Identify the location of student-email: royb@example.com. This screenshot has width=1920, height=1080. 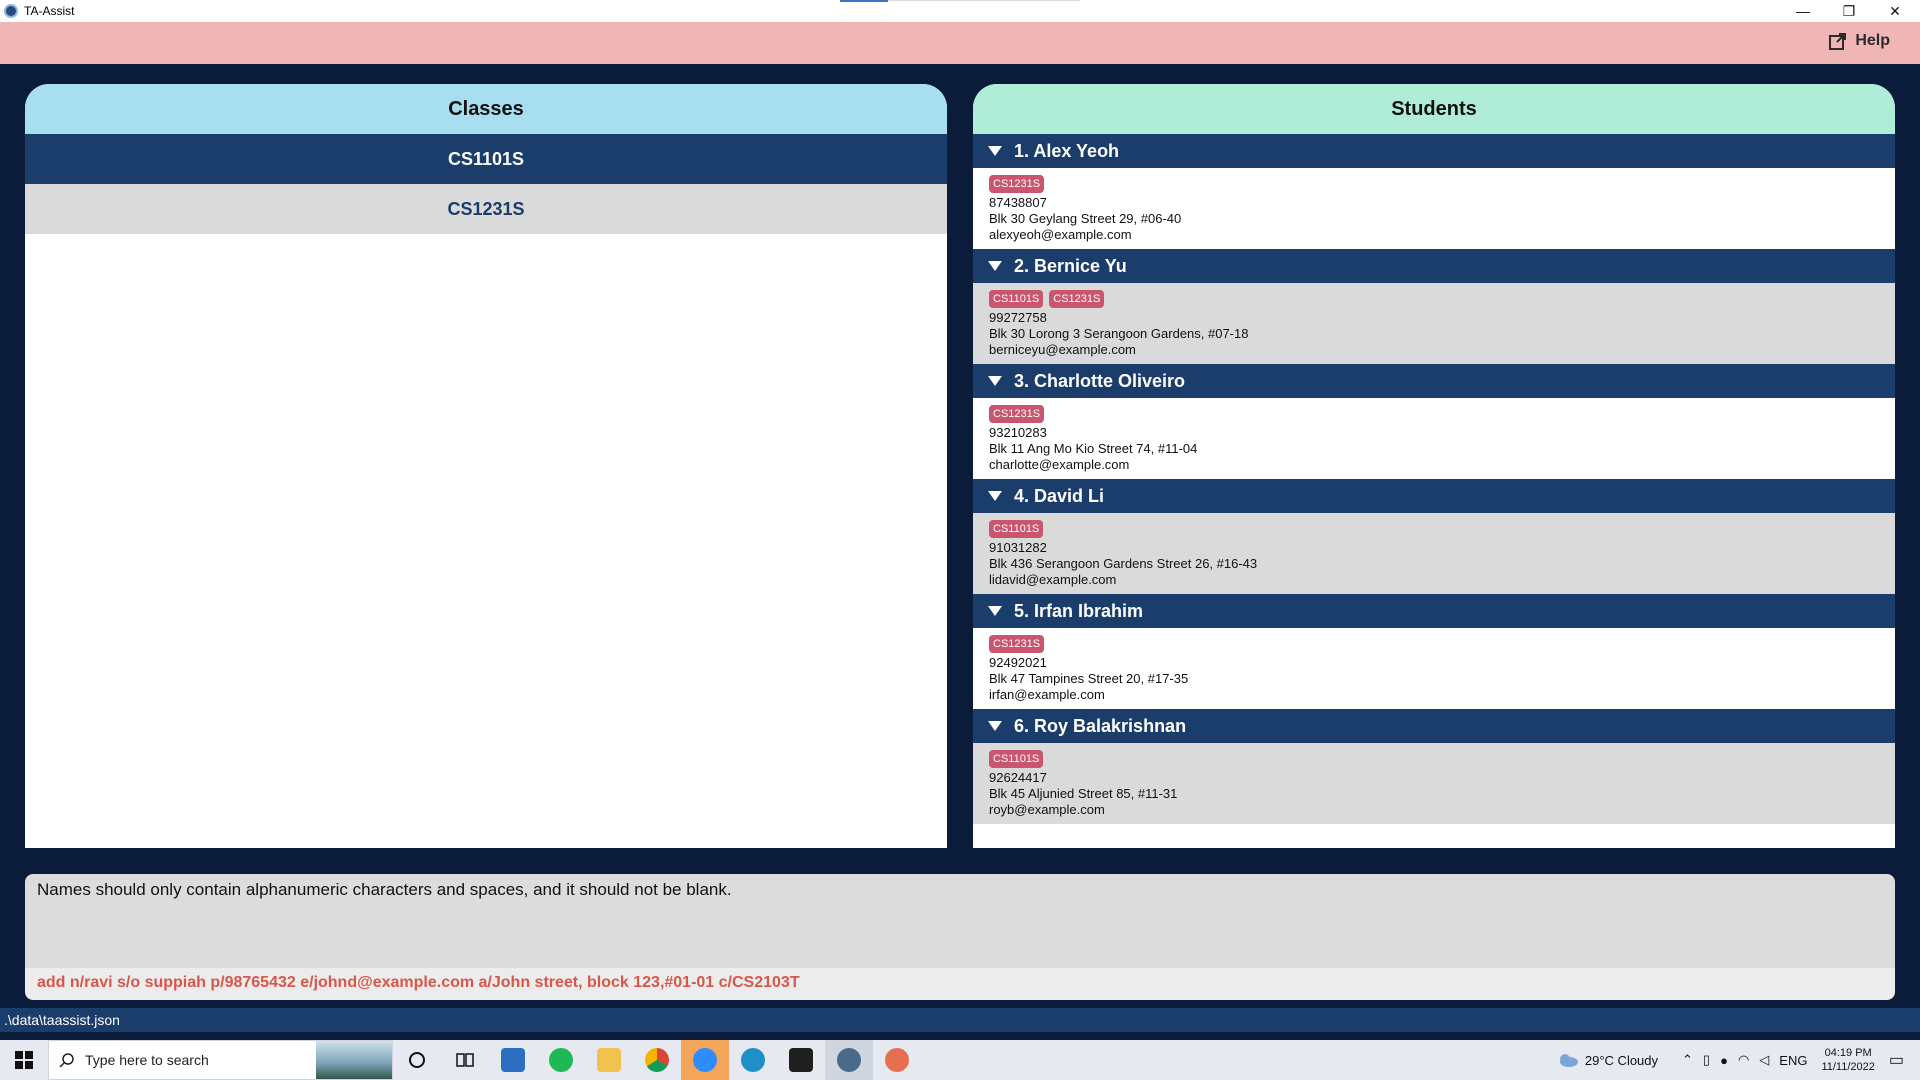
(1047, 809).